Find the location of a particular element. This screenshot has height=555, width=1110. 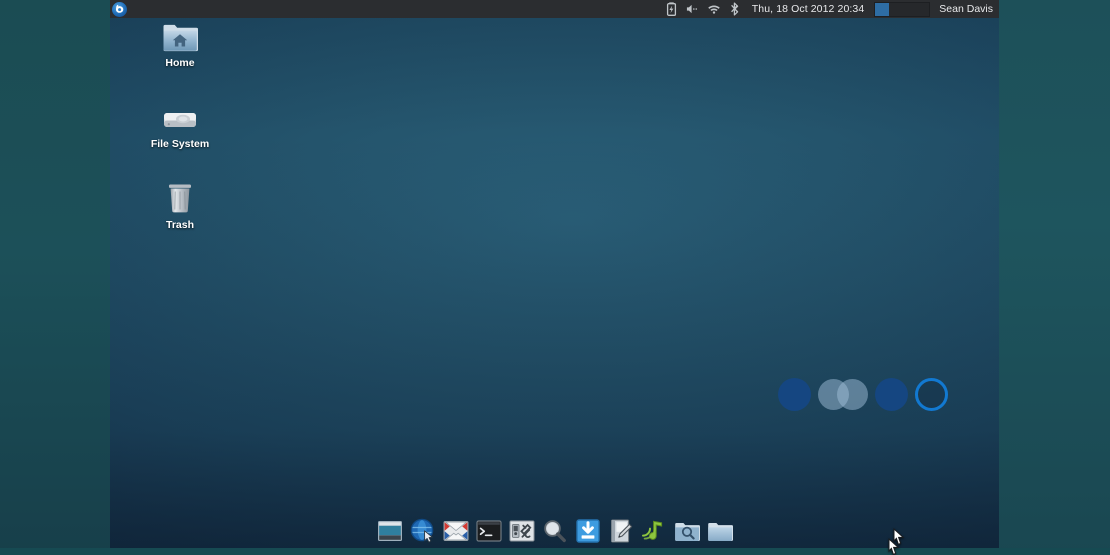

mail-client-icon is located at coordinates (456, 531).